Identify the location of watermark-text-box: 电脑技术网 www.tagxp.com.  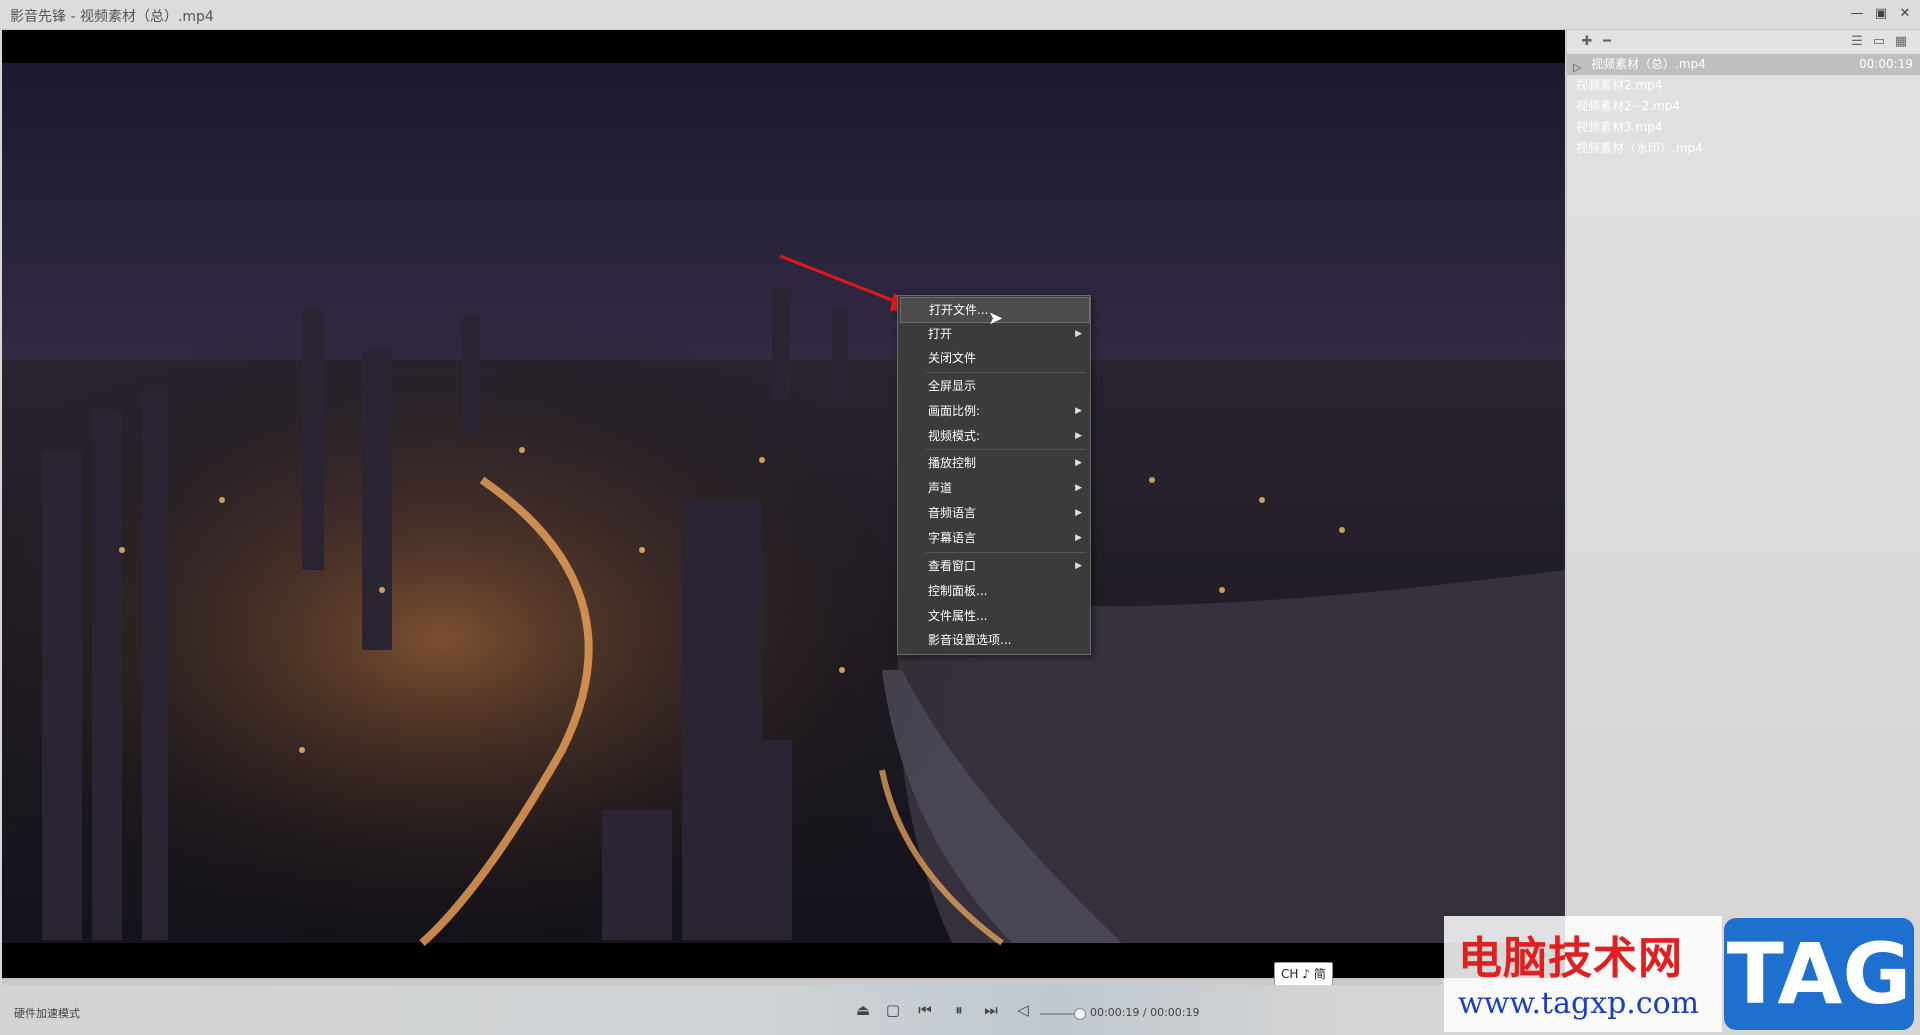
(1583, 974).